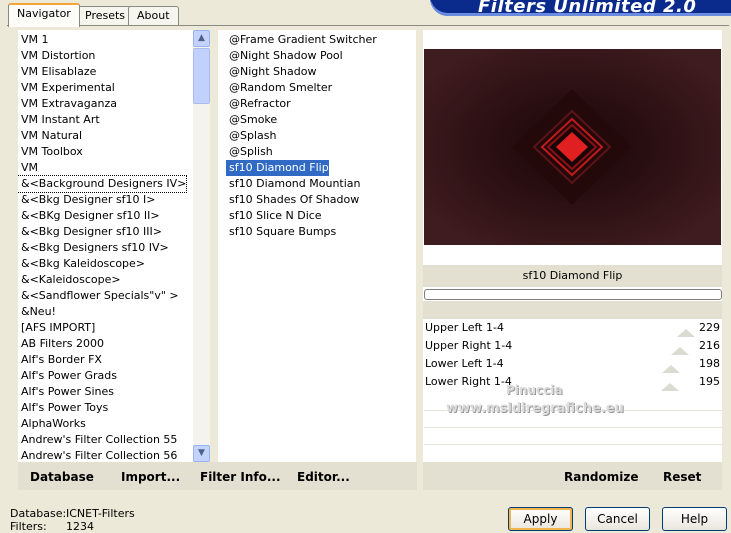  I want to click on category-item: &<Kaleidoscope>, so click(102, 280).